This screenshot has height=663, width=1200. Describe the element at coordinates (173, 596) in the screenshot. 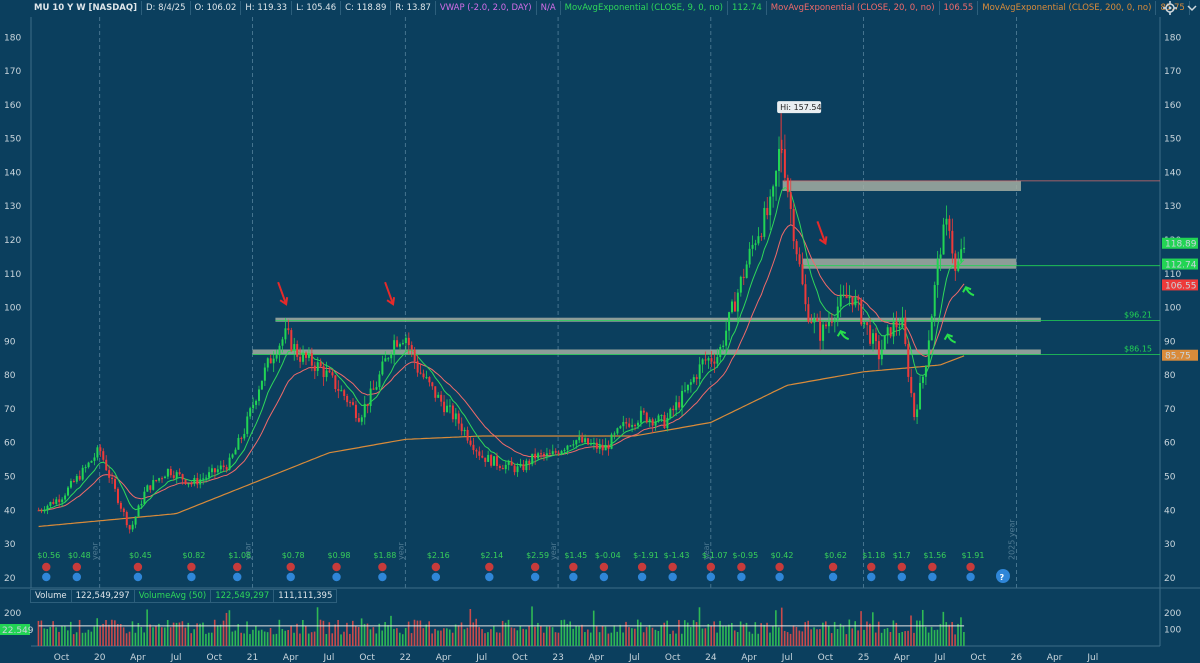

I see `volume-avg-label: VolumeAvg (50)` at that location.